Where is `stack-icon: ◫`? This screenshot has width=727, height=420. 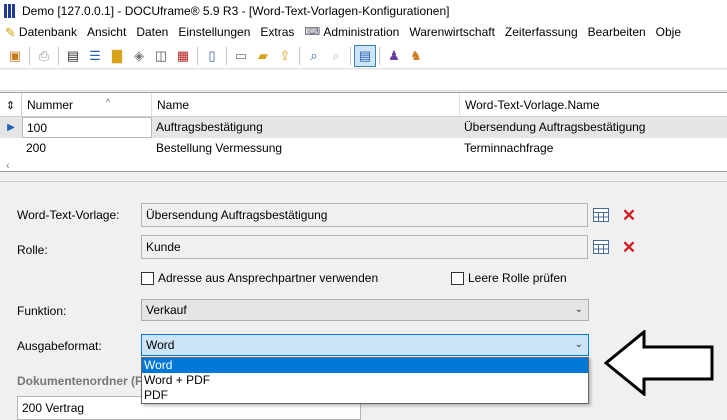 stack-icon: ◫ is located at coordinates (161, 55).